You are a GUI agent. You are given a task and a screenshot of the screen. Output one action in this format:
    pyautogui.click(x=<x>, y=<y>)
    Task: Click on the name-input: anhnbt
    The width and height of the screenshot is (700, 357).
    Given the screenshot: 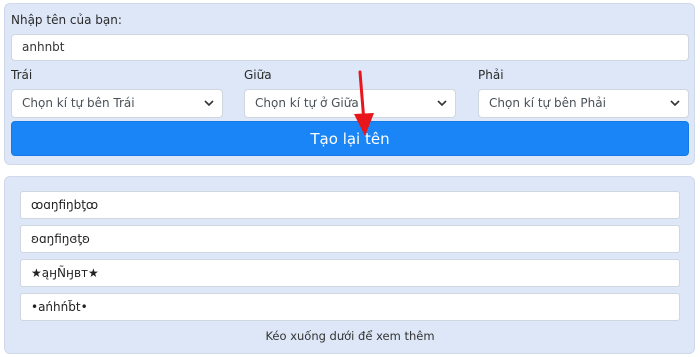 What is the action you would take?
    pyautogui.click(x=350, y=47)
    